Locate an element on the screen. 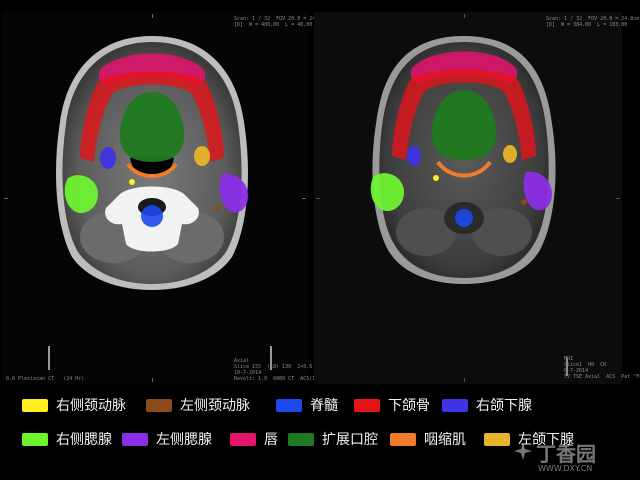 The height and width of the screenshot is (480, 640). dxy-logo-icon is located at coordinates (523, 451).